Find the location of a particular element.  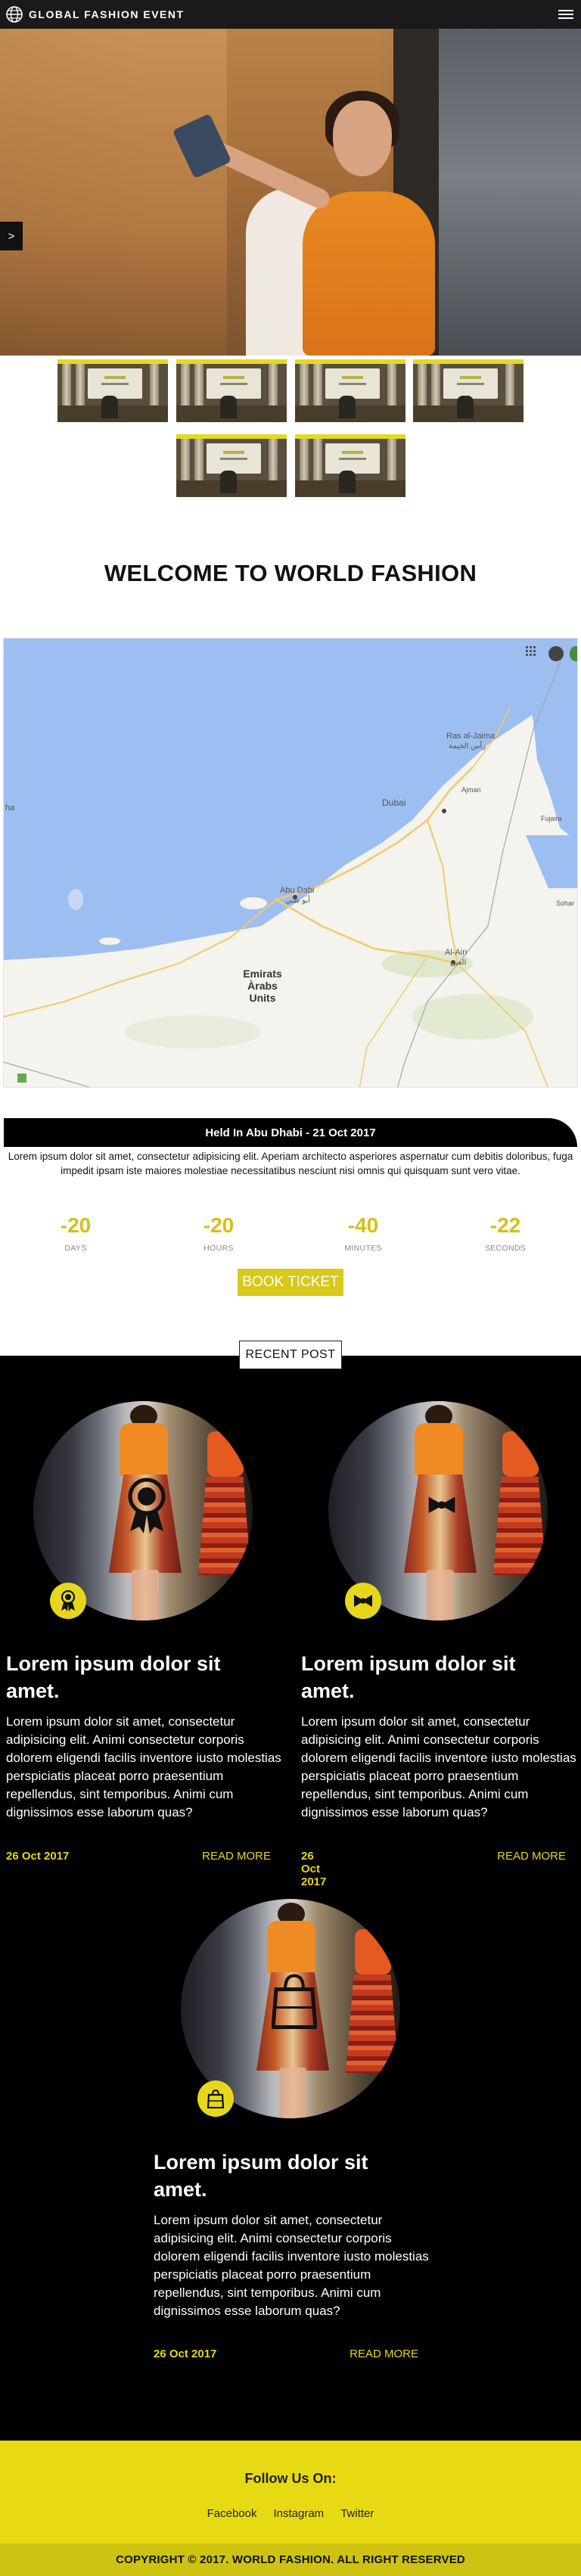

countdown-value: -22 is located at coordinates (505, 1225).